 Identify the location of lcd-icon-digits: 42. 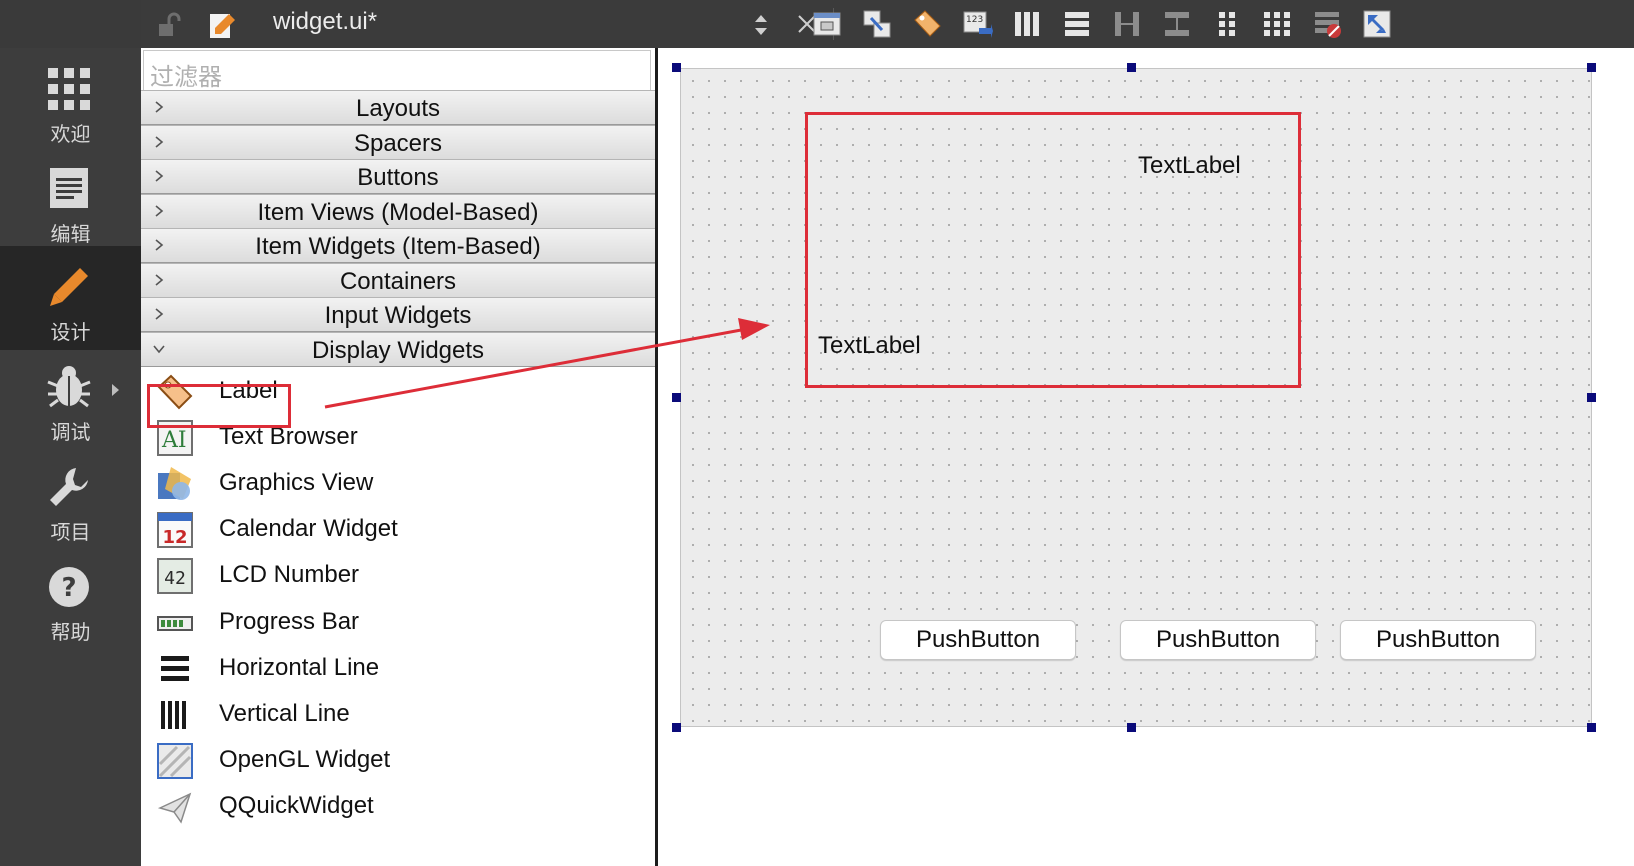
(175, 578).